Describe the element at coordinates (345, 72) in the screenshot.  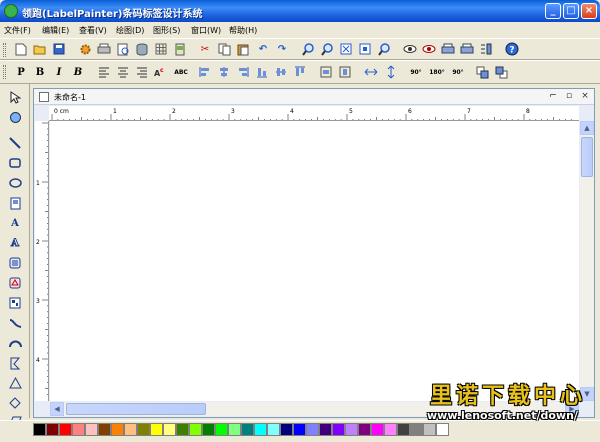
I see `center-vertical-icon` at that location.